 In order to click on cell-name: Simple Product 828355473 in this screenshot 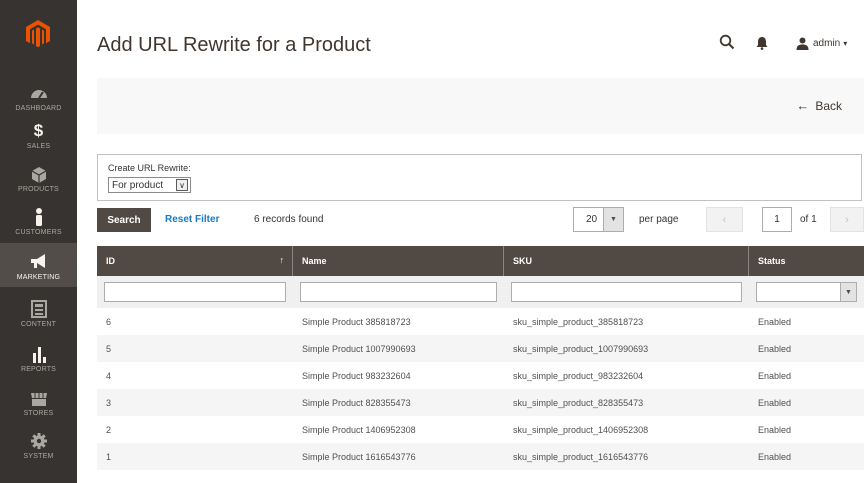, I will do `click(356, 402)`.